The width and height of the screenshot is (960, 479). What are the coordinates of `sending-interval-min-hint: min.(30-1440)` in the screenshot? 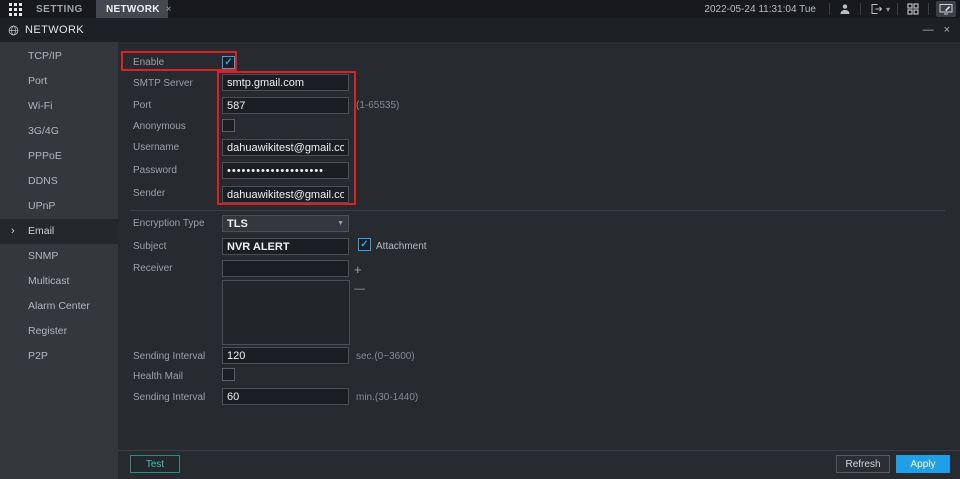 It's located at (387, 397).